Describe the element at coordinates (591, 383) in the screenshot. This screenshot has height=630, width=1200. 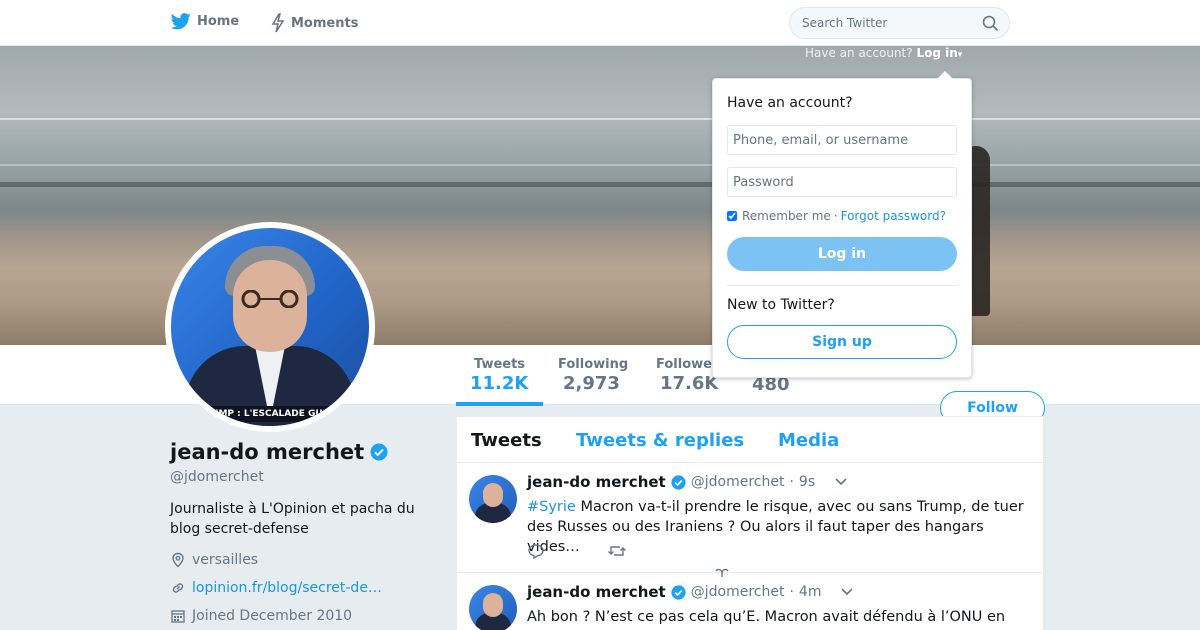
I see `stat-value: 2,973` at that location.